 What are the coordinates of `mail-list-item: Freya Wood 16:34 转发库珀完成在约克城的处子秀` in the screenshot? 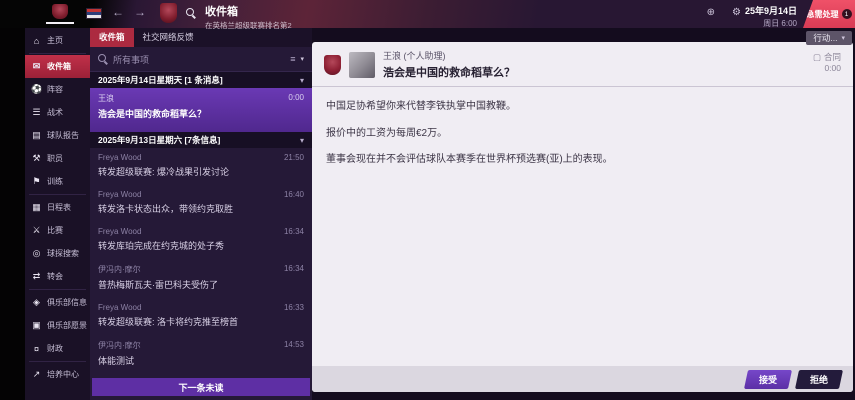 It's located at (201, 240).